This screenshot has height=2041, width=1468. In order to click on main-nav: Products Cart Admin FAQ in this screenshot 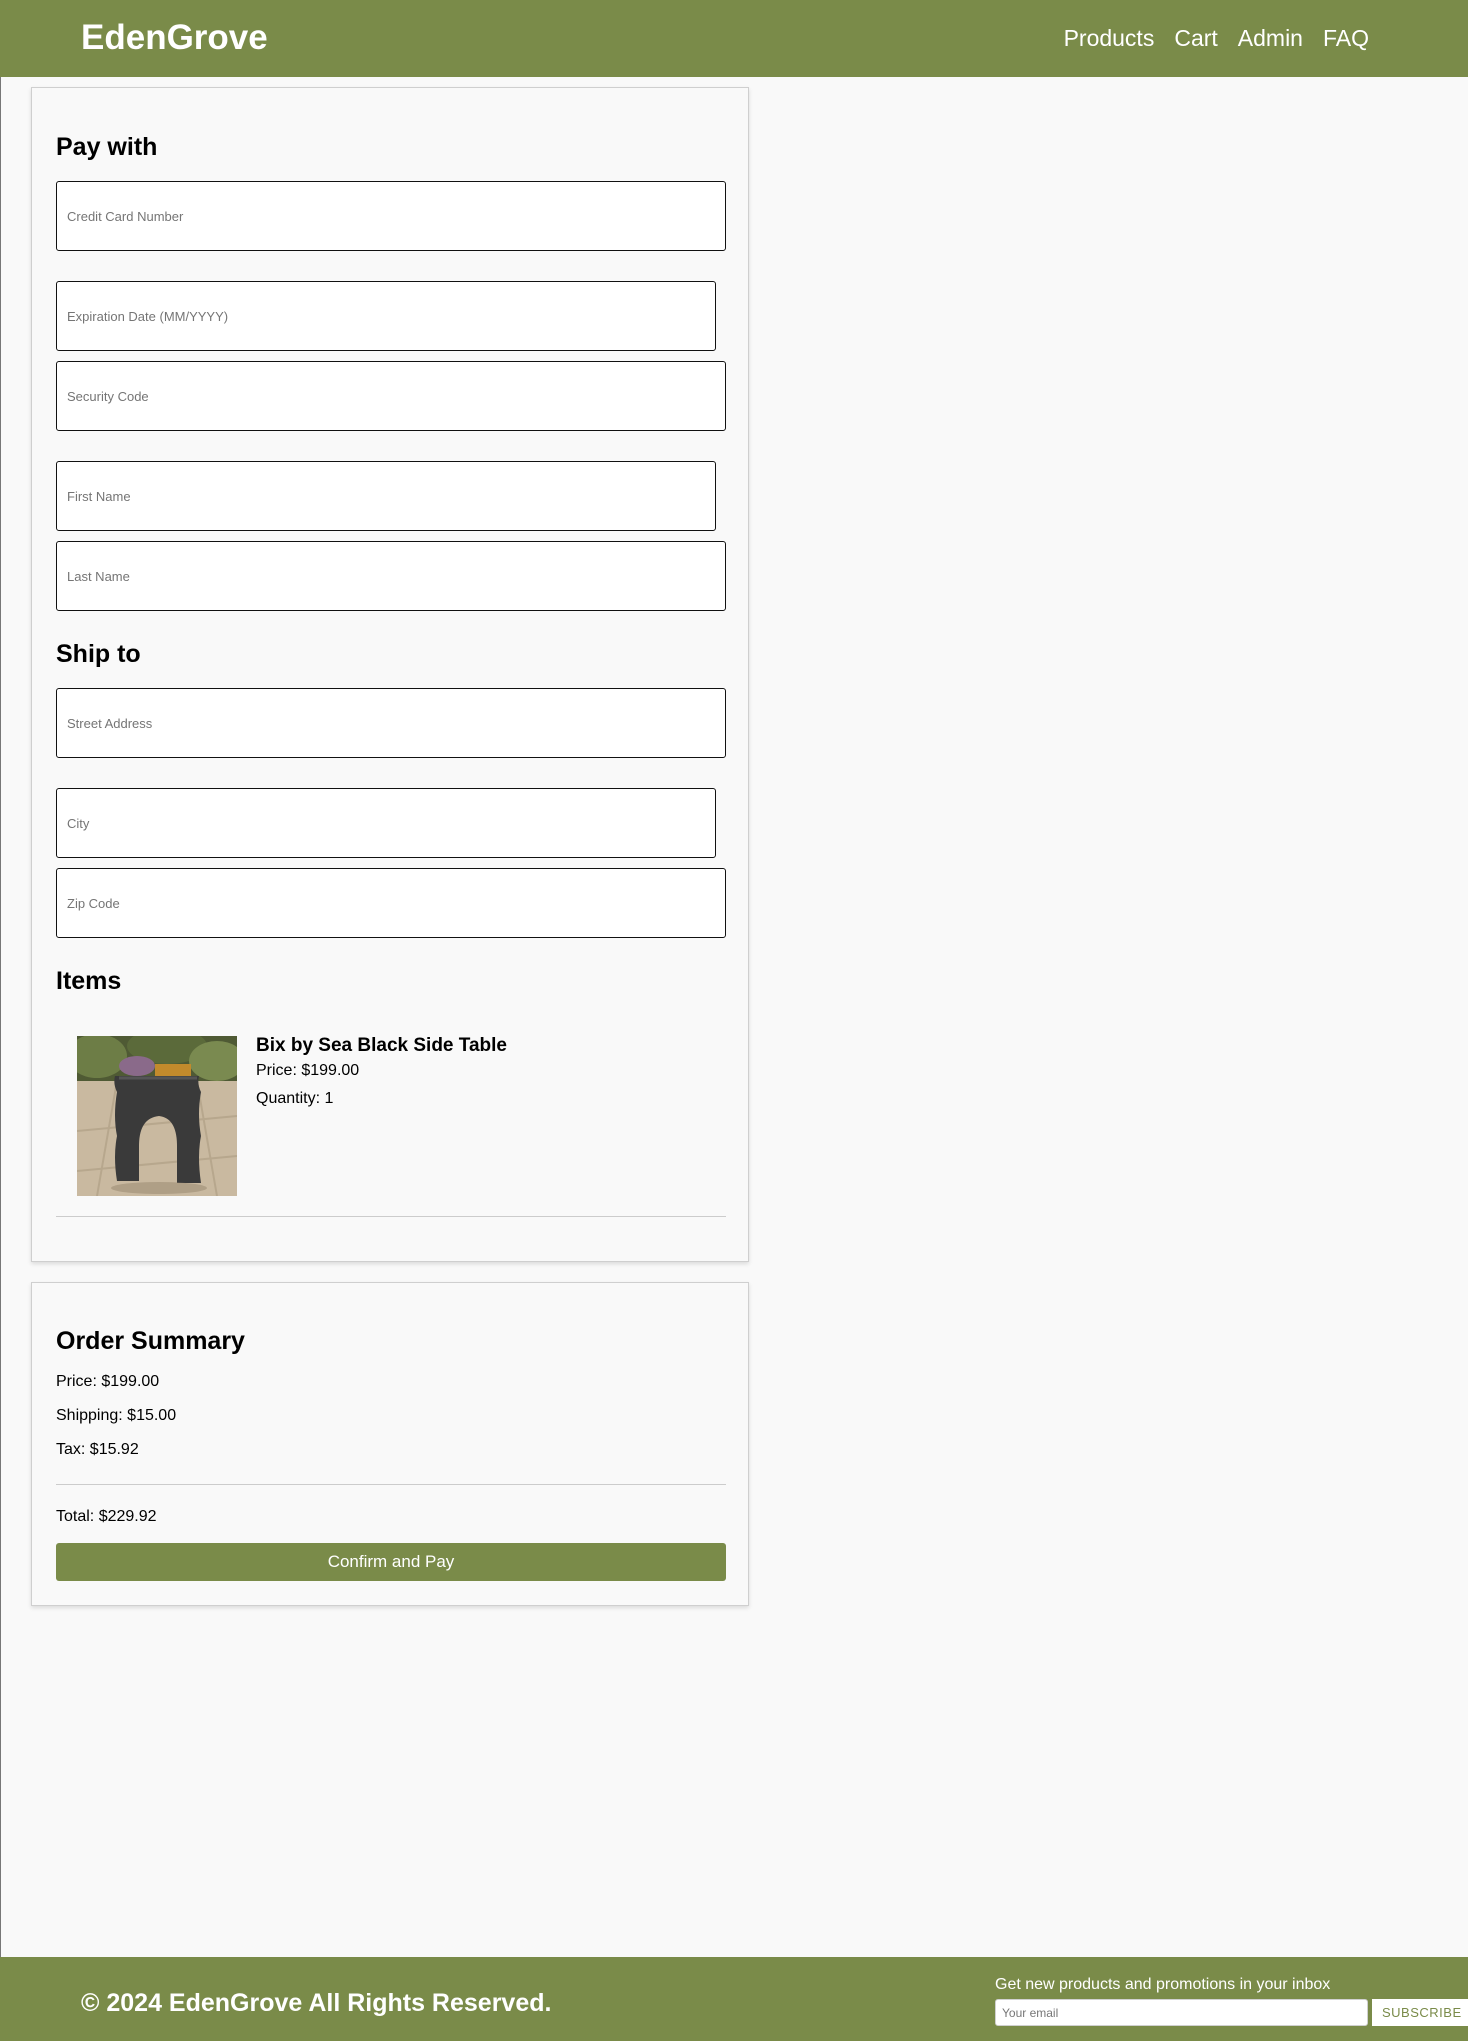, I will do `click(1216, 38)`.